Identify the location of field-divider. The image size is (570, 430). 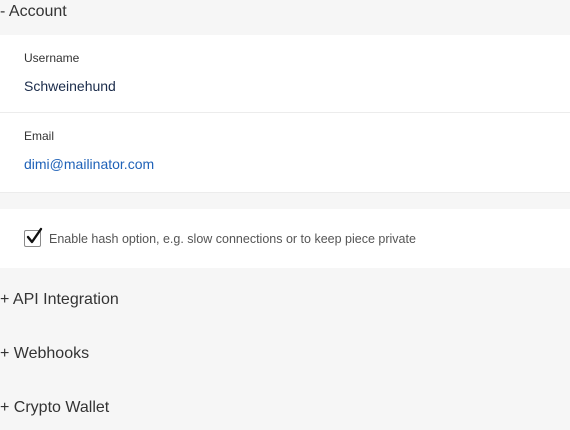
(285, 112).